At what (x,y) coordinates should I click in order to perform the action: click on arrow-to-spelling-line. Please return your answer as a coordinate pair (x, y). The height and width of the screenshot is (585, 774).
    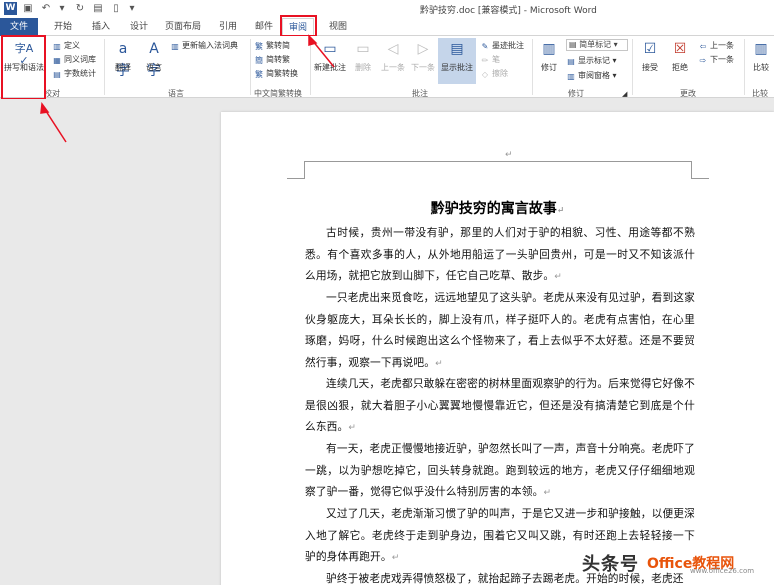
    Looking at the image, I should click on (55, 125).